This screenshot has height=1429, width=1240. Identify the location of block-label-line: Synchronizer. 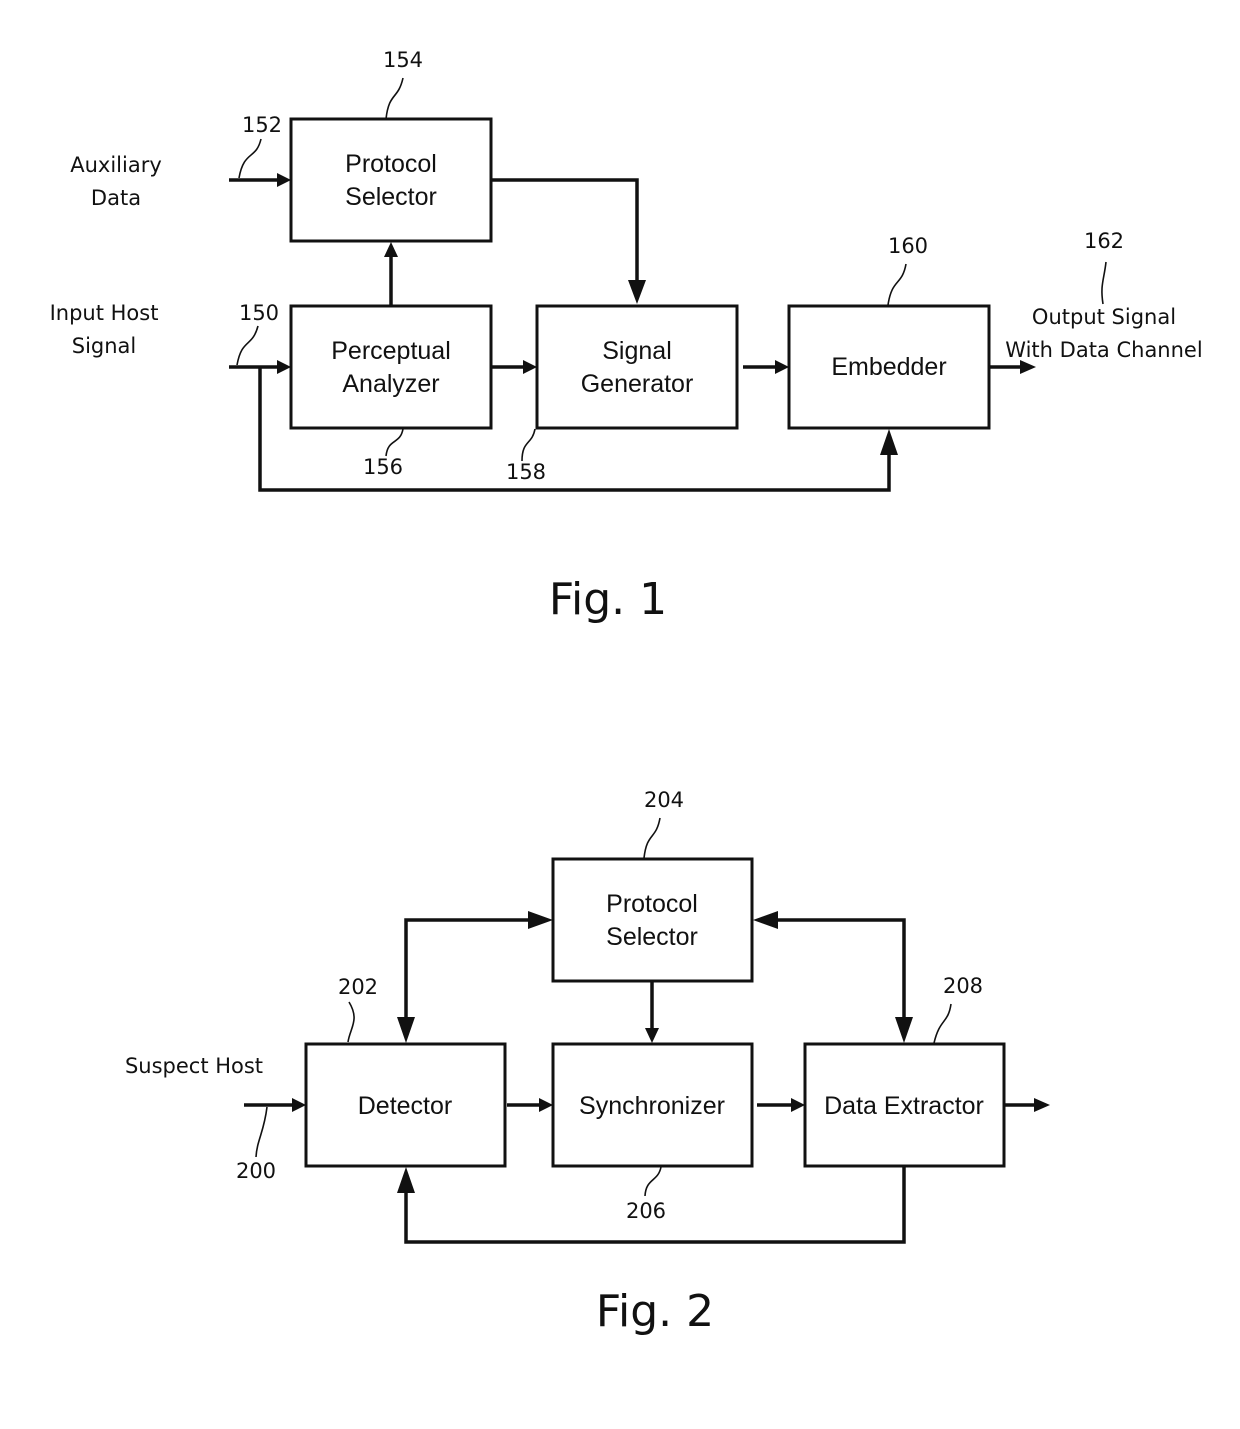
(652, 1106).